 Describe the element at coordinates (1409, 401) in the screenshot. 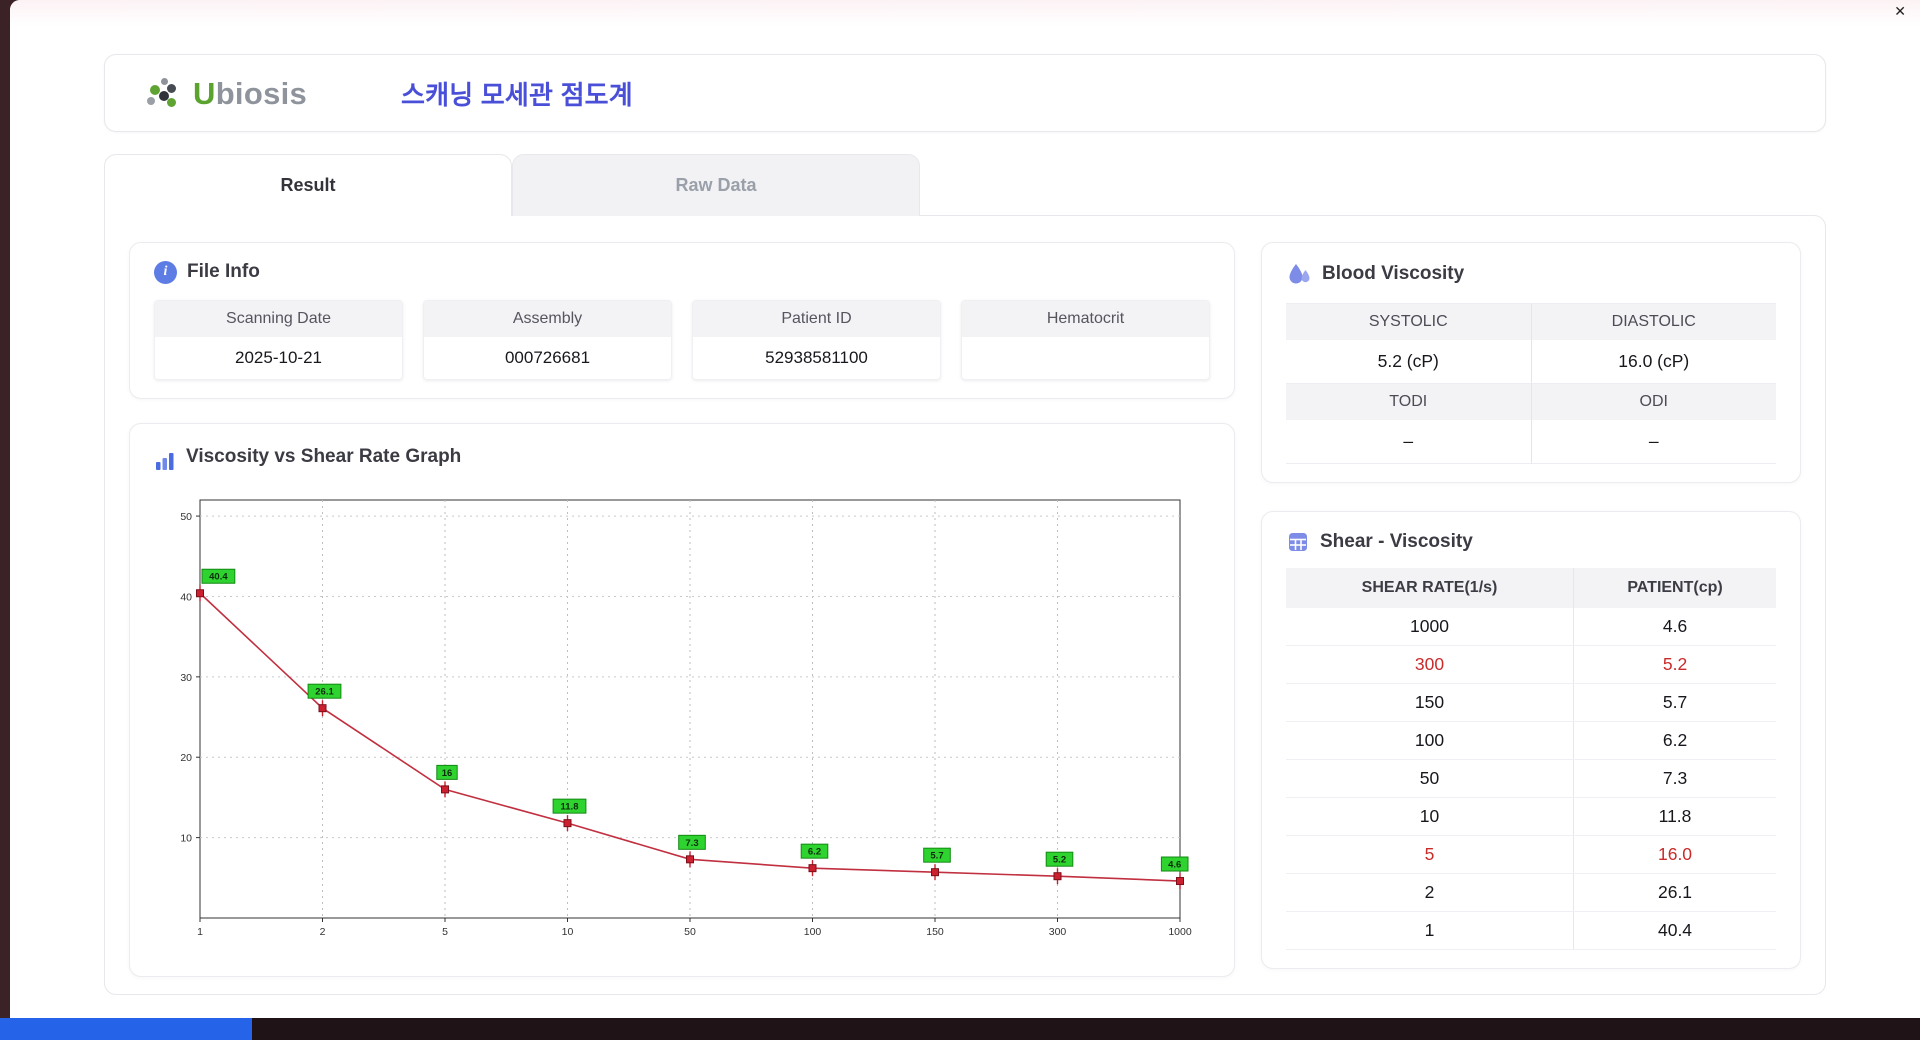

I see `bv-label-todi: TODI` at that location.